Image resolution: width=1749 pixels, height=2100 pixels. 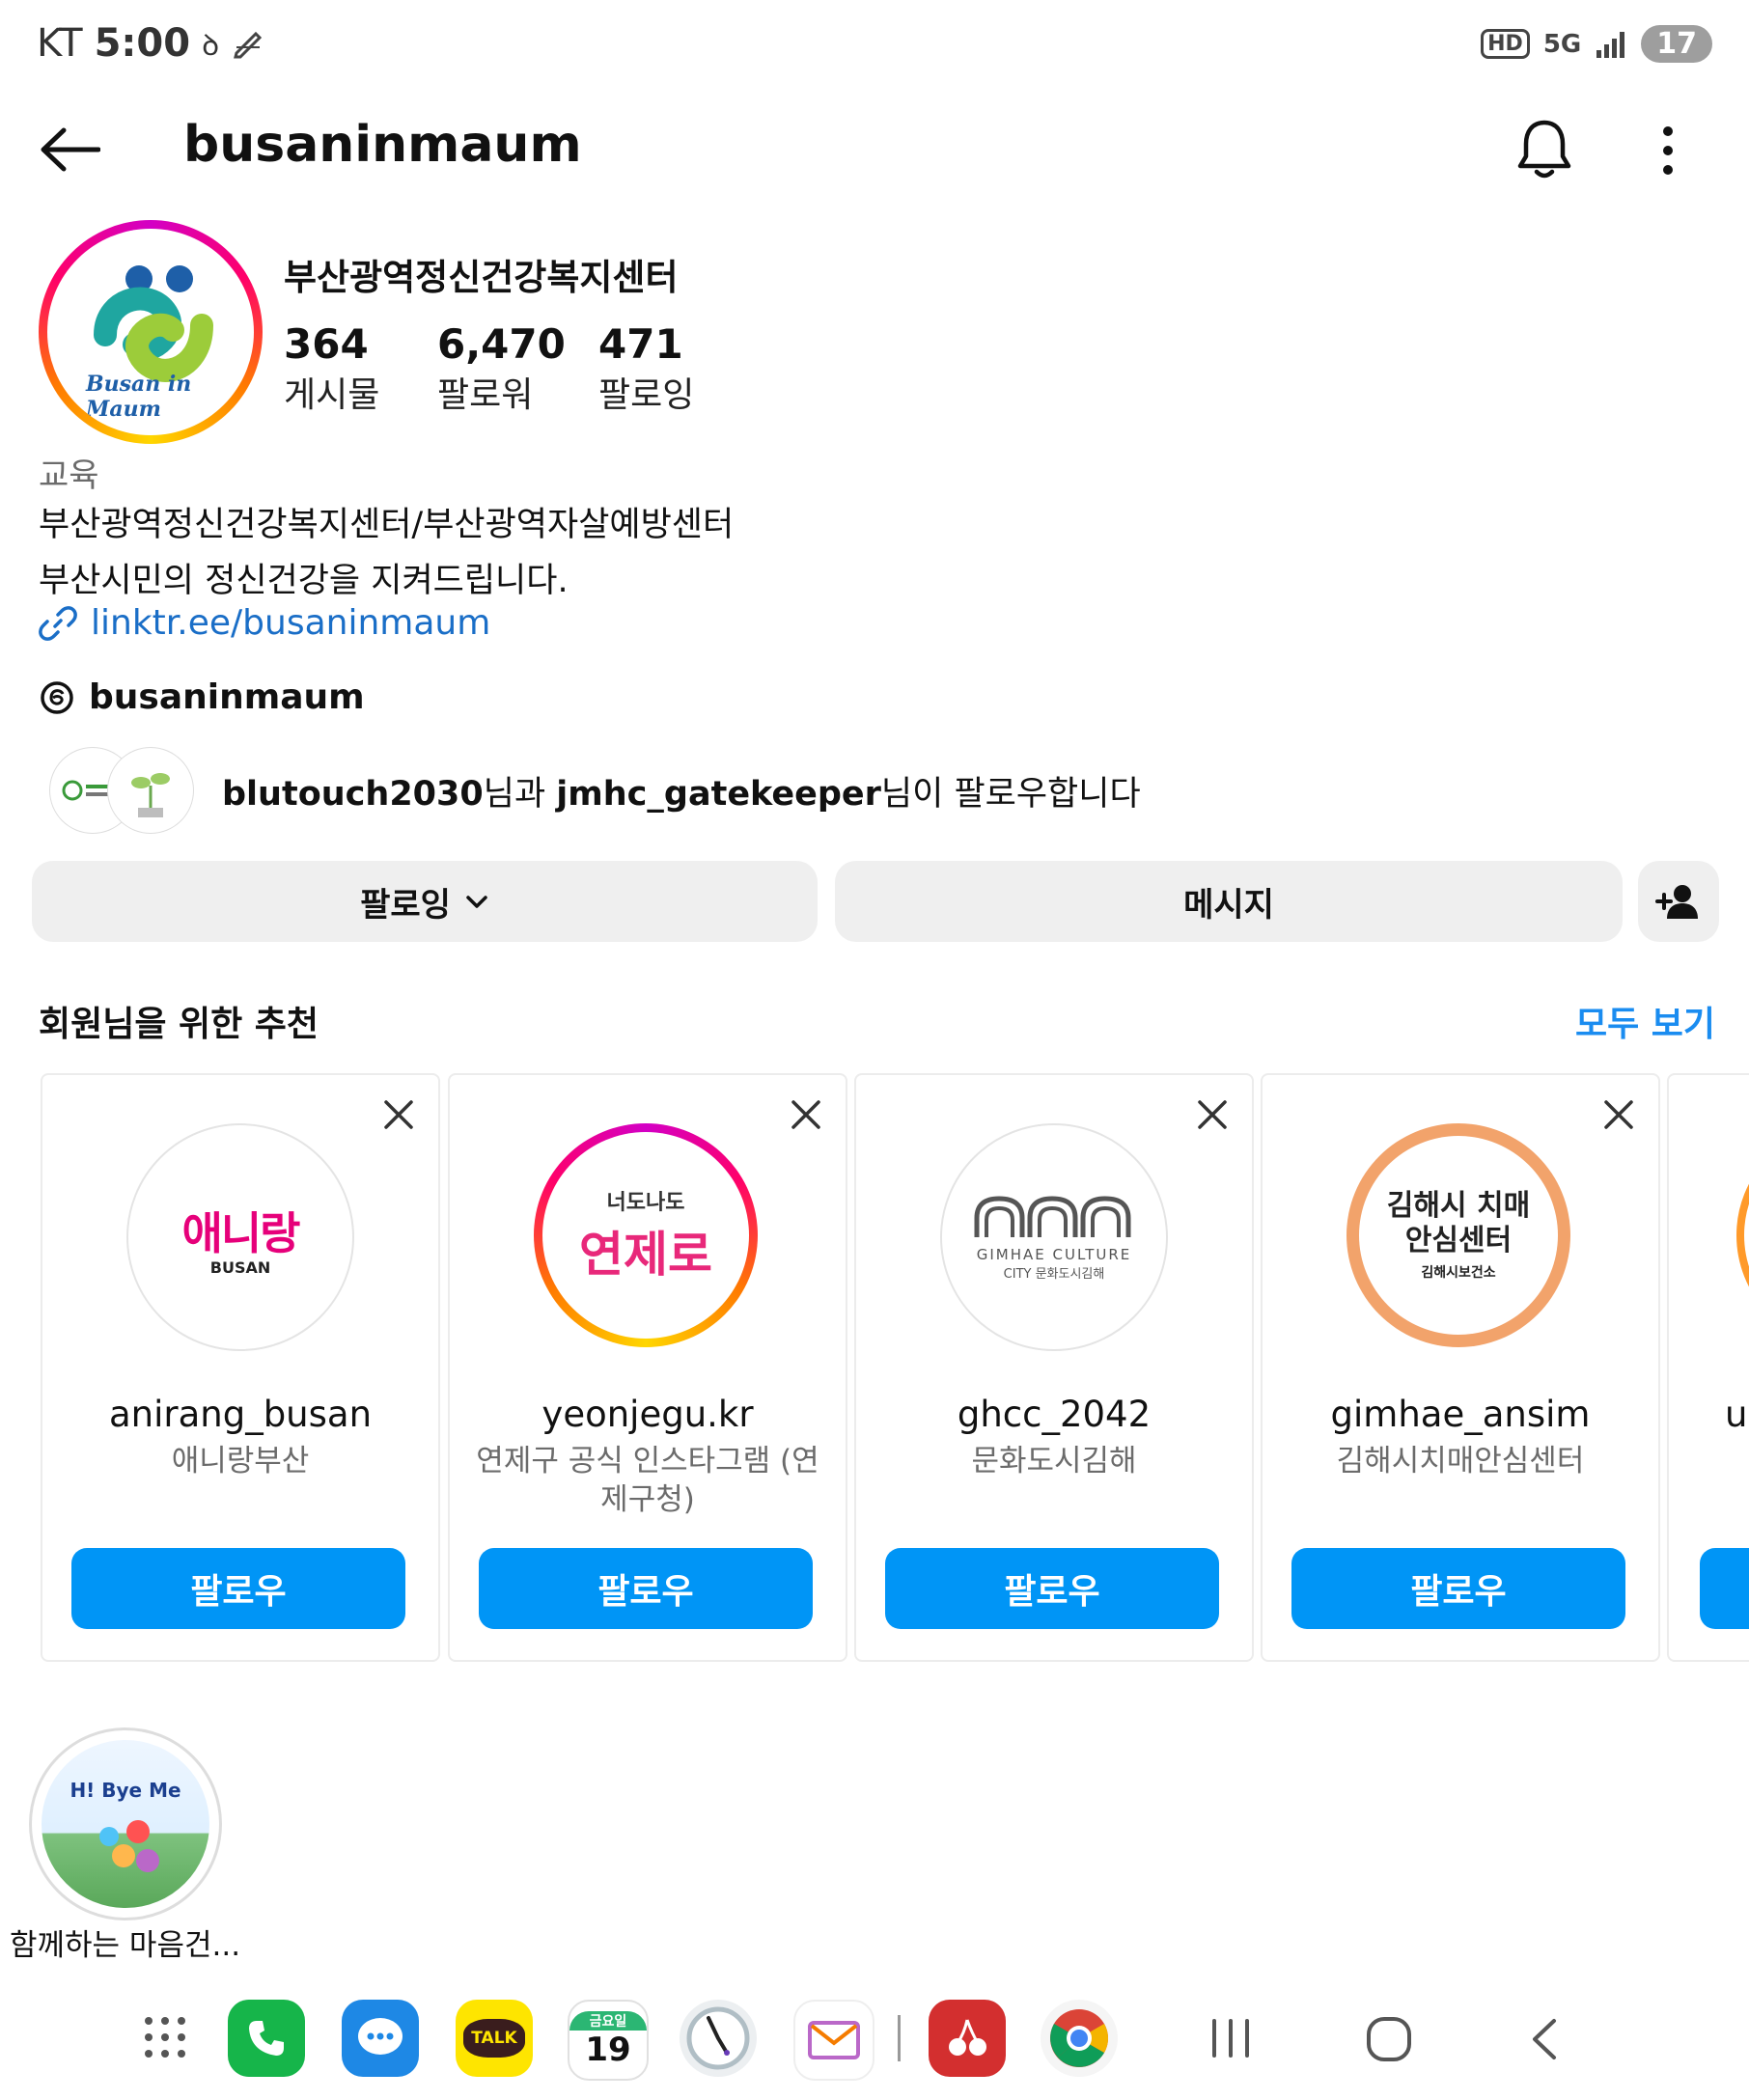 I want to click on calendar-app-icon: 금요일 19, so click(x=608, y=2040).